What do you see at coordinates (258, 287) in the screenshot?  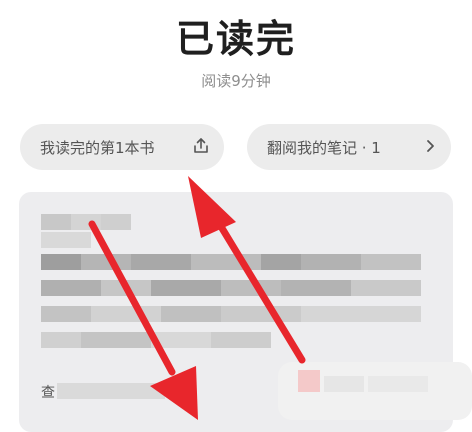 I see `annotation-arrow-up` at bounding box center [258, 287].